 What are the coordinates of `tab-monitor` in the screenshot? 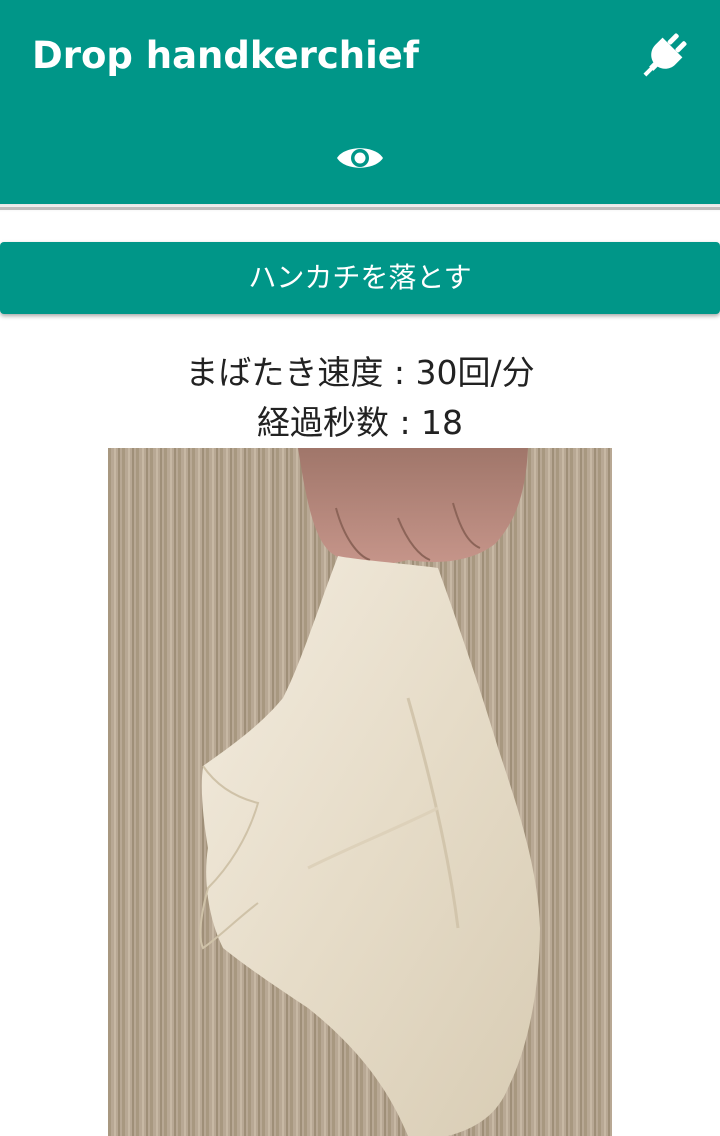 It's located at (360, 158).